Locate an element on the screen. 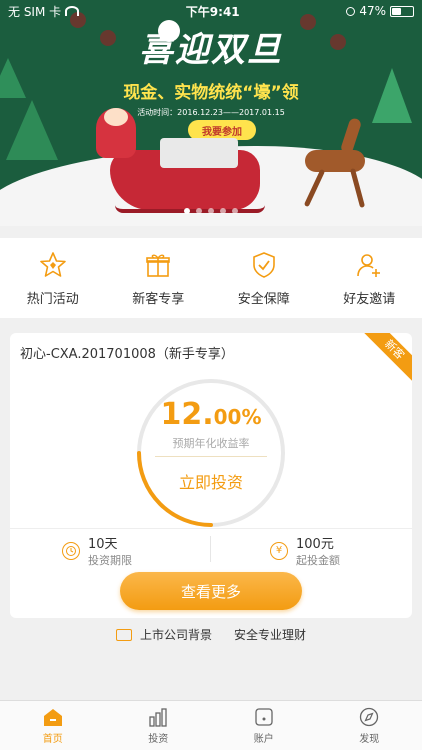 Image resolution: width=422 pixels, height=750 pixels. status-time: 下午9:41 is located at coordinates (212, 11).